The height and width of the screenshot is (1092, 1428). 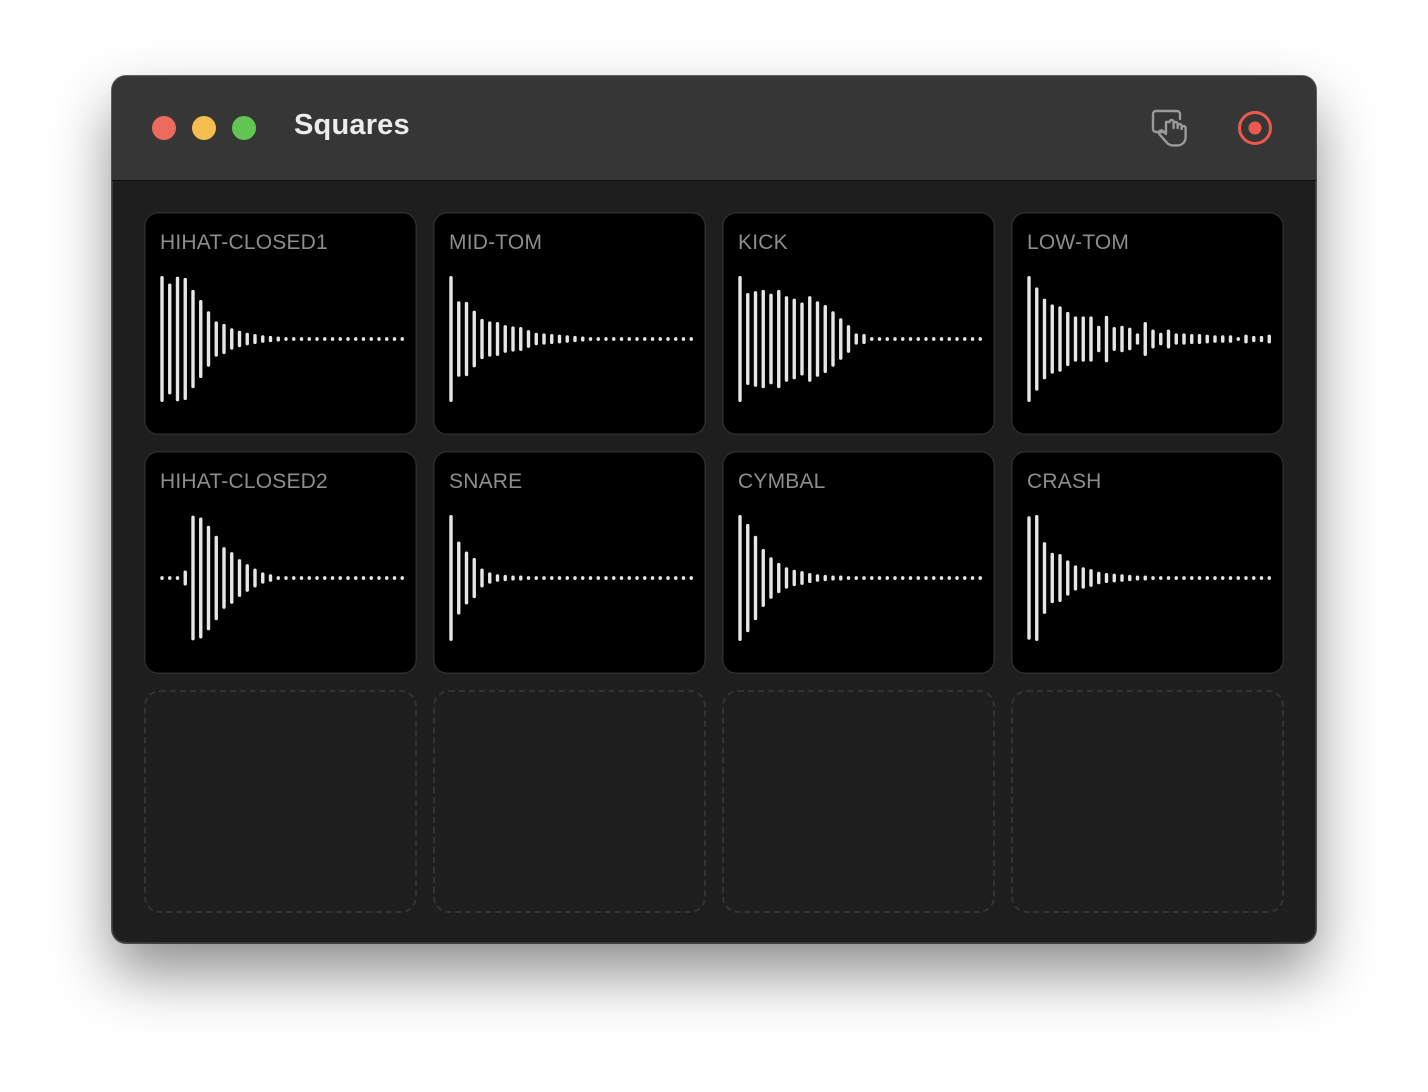 What do you see at coordinates (204, 128) in the screenshot?
I see `minimize-window-button` at bounding box center [204, 128].